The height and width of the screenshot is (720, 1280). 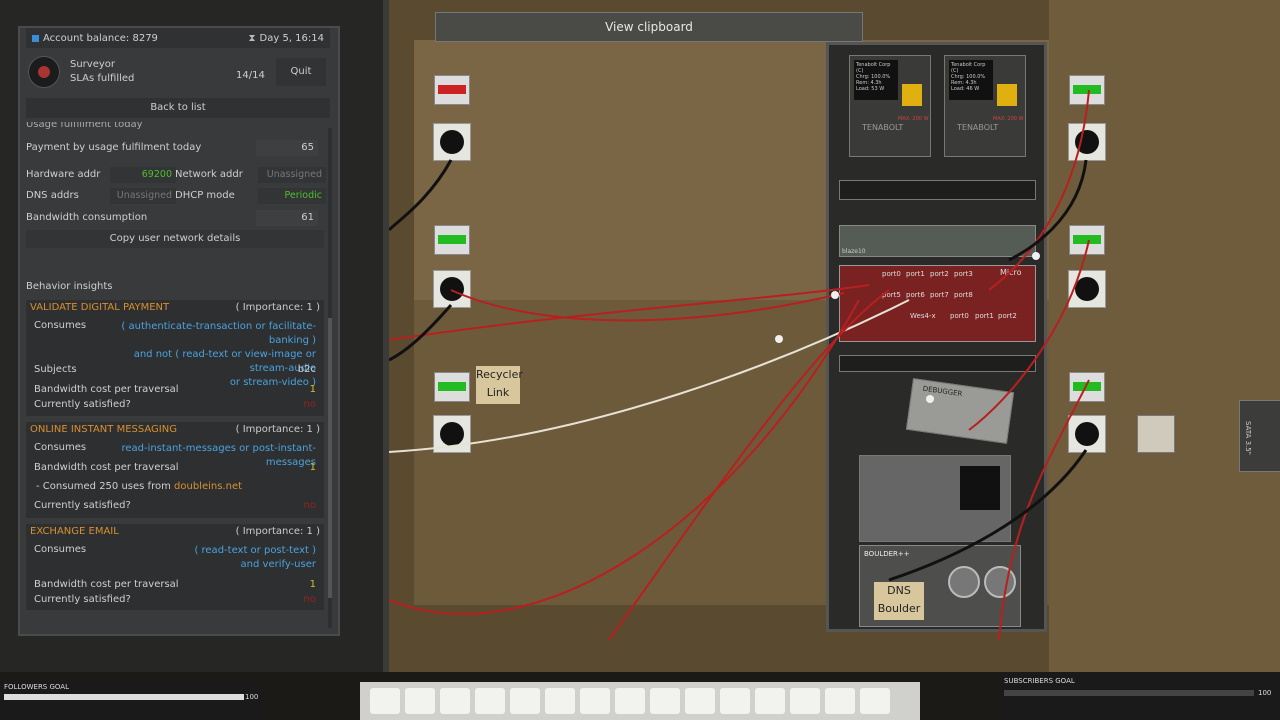 What do you see at coordinates (330, 458) in the screenshot?
I see `scrollbar-thumb` at bounding box center [330, 458].